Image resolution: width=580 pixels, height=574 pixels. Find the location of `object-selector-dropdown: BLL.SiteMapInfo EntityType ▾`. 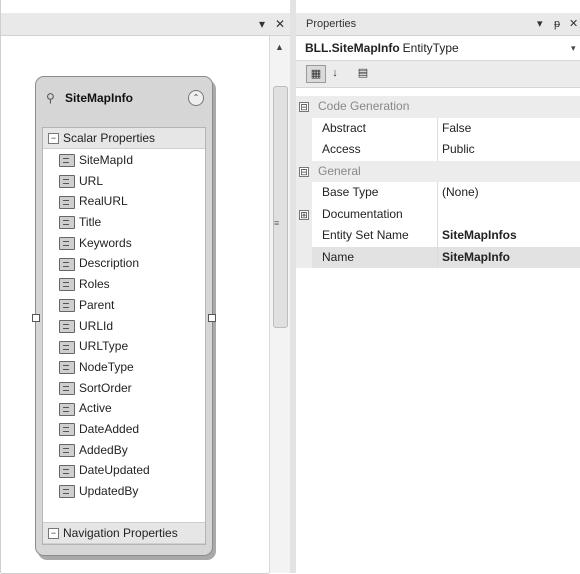

object-selector-dropdown: BLL.SiteMapInfo EntityType ▾ is located at coordinates (438, 48).